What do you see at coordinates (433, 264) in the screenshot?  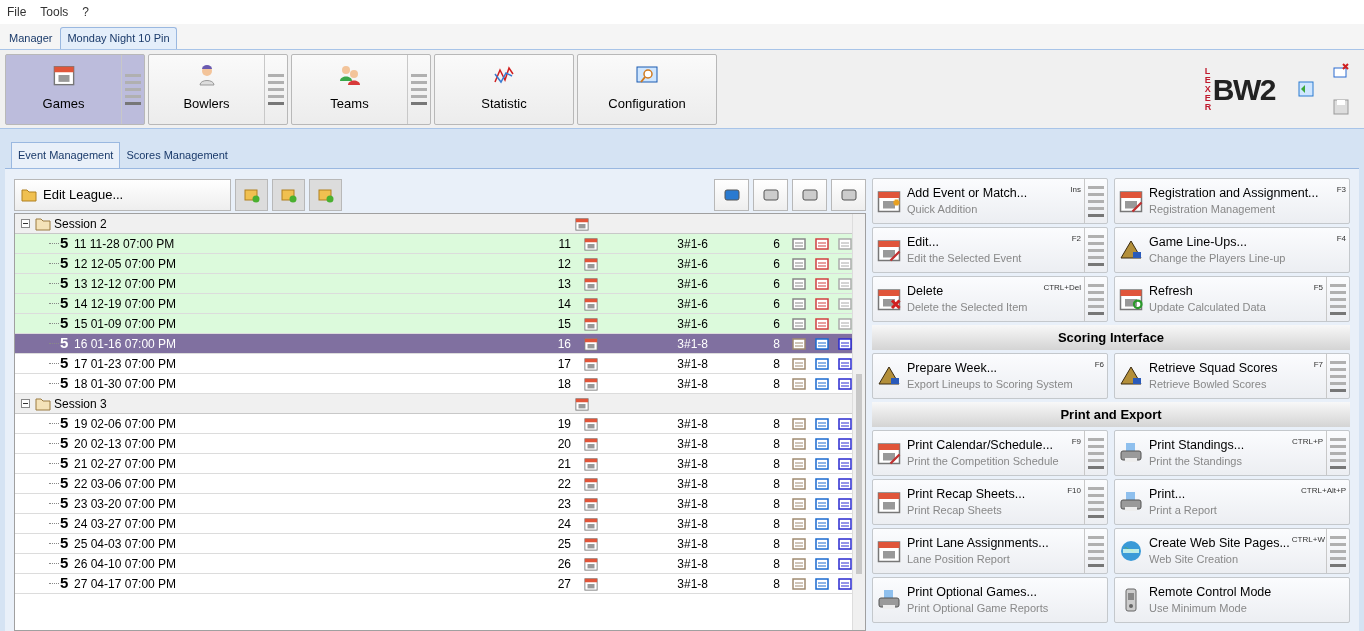 I see `event-row: 5 12 12-05 07:00 PM 12 3#1-6 6` at bounding box center [433, 264].